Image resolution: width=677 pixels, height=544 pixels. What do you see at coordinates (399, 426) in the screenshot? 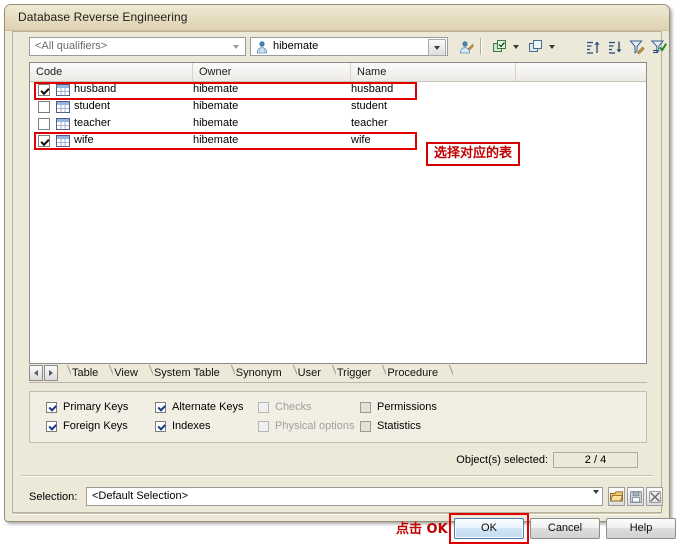
I see `option-label: Statistics` at bounding box center [399, 426].